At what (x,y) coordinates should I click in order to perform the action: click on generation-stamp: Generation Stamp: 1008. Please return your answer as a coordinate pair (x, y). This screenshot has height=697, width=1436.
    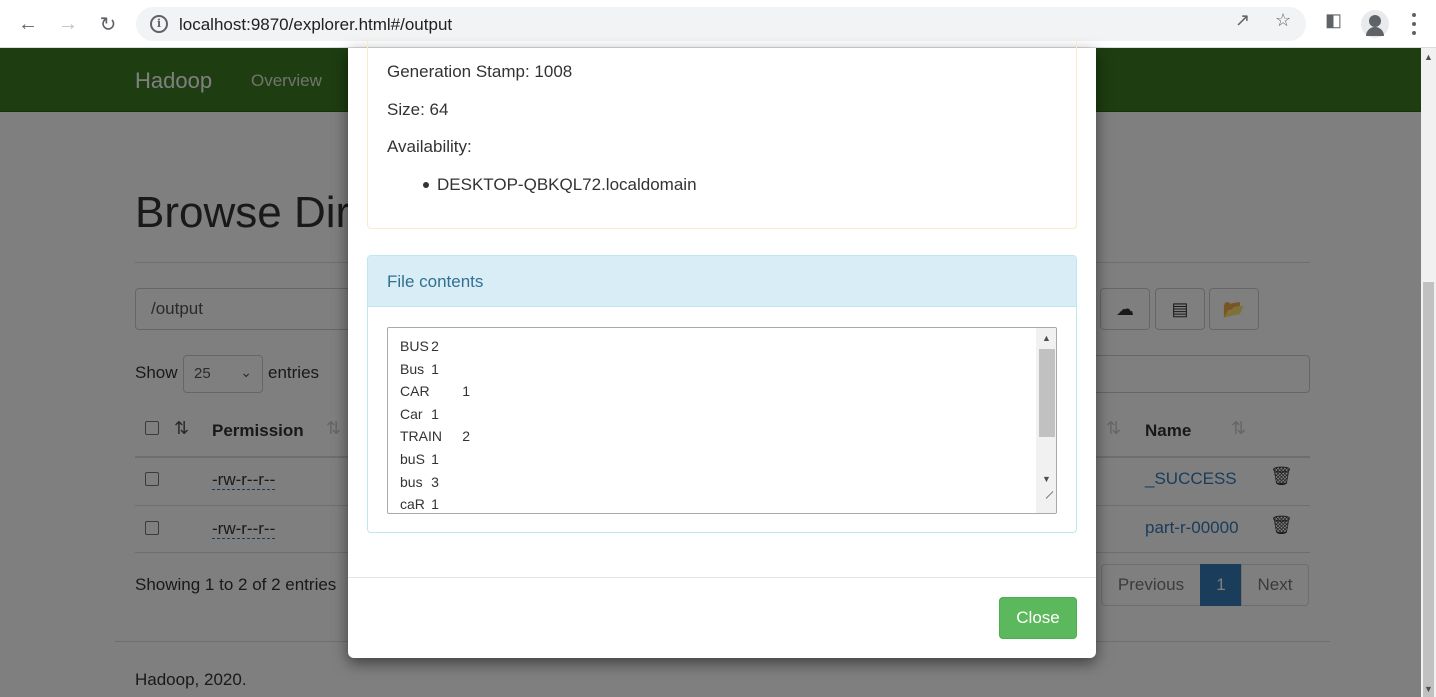
    Looking at the image, I should click on (480, 71).